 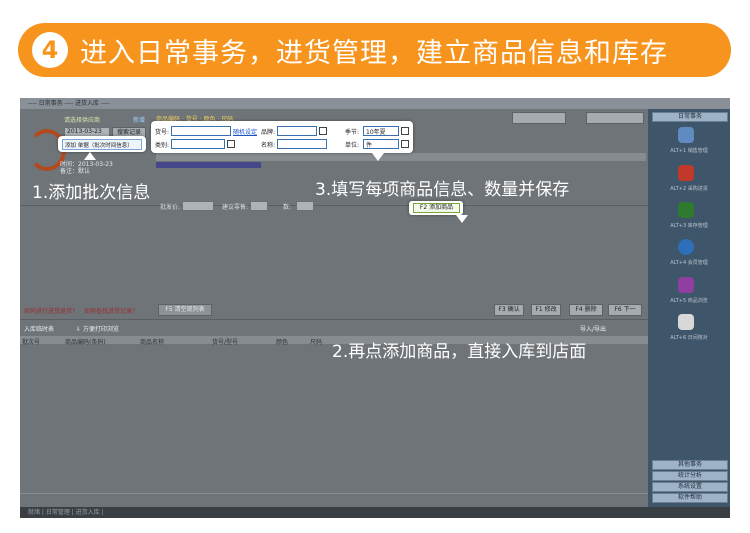 I want to click on status-text: 就绪 | 日常管理 | 进货入库 |, so click(x=66, y=512).